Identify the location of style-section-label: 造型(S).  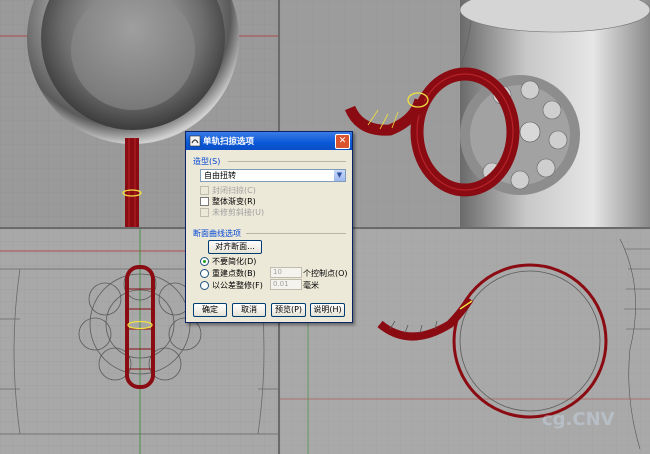
(207, 161).